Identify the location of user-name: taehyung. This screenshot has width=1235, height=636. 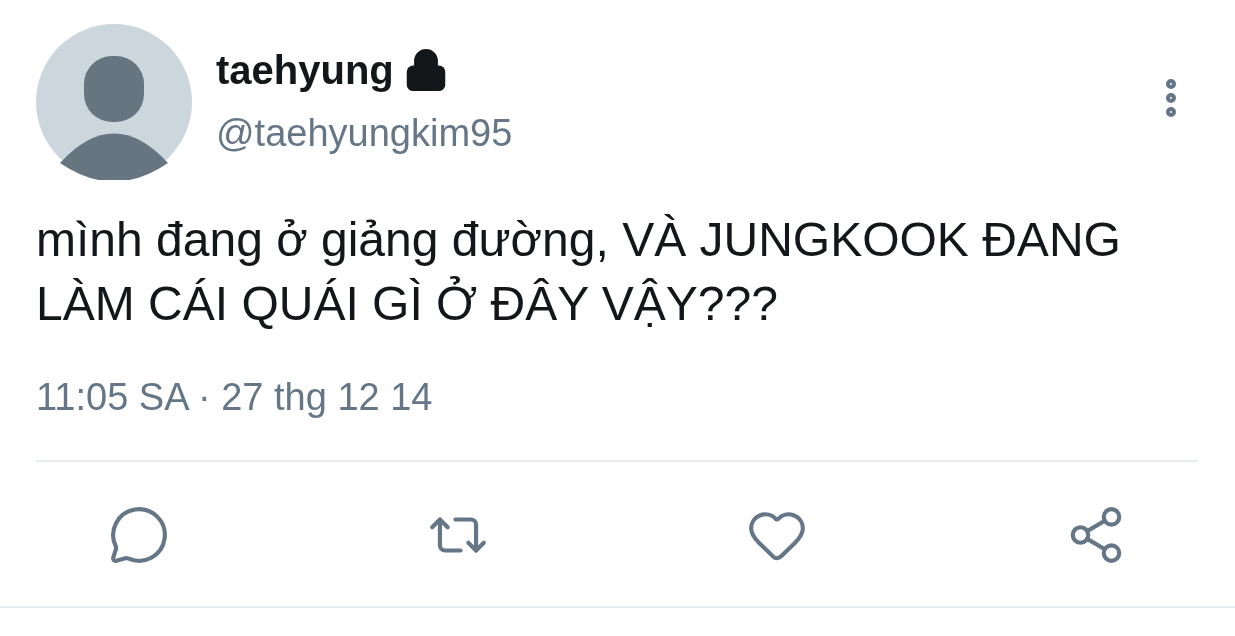
(305, 70).